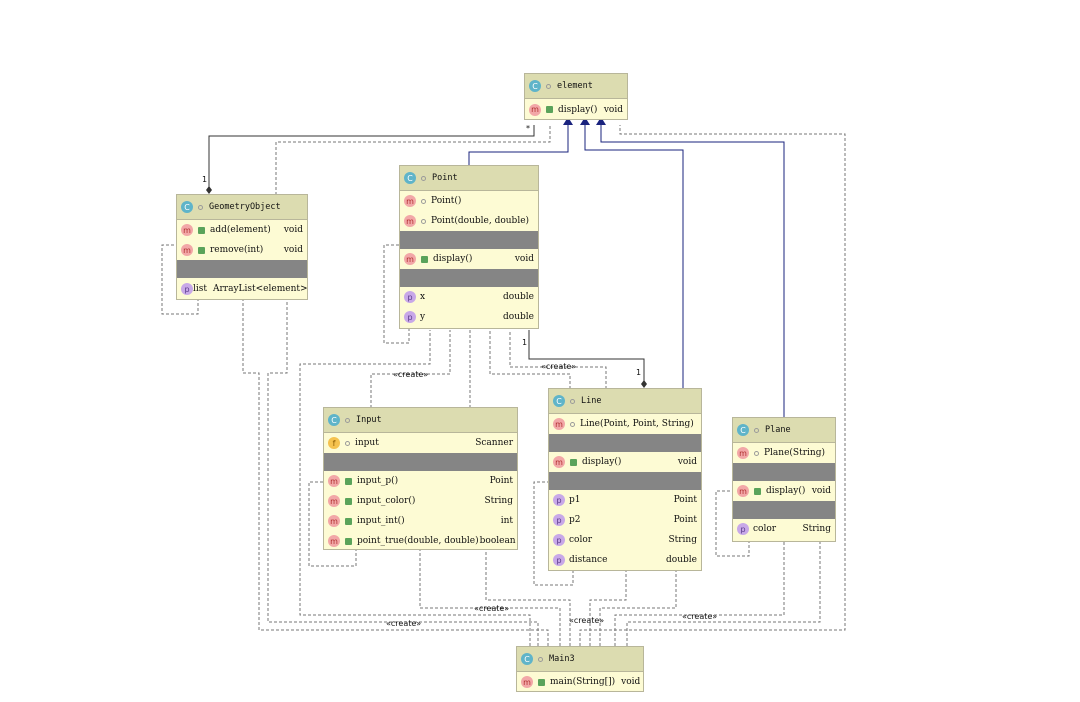 The image size is (1080, 702). I want to click on method-name: input_int(), so click(381, 521).